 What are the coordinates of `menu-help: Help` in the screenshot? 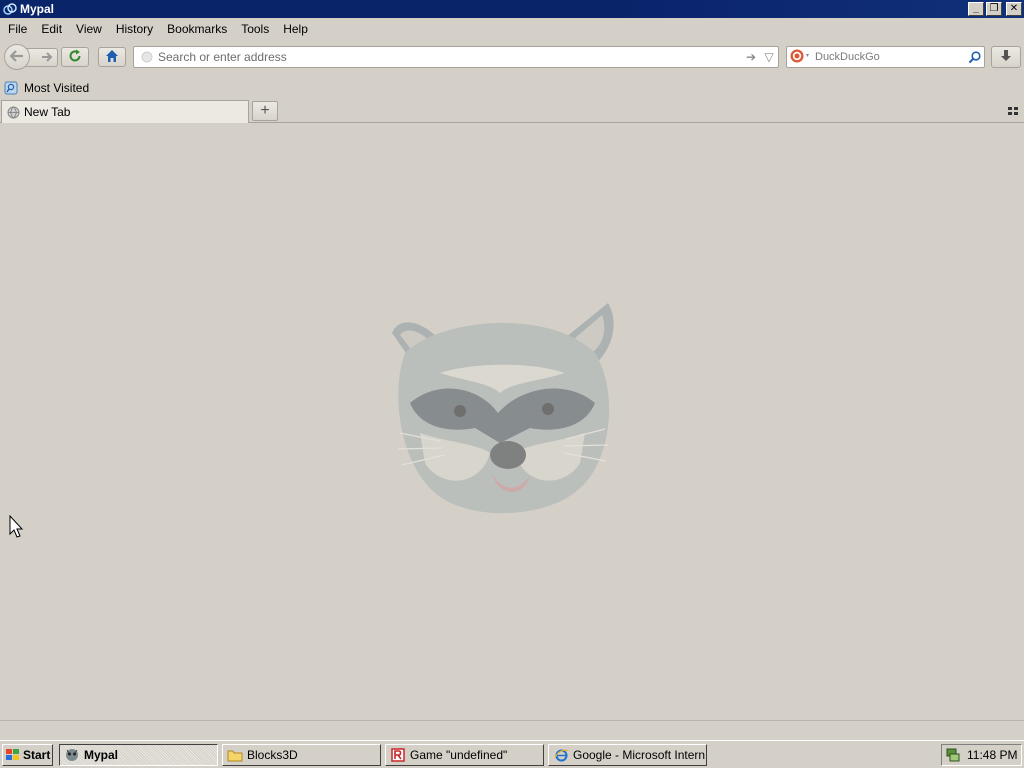 It's located at (294, 29).